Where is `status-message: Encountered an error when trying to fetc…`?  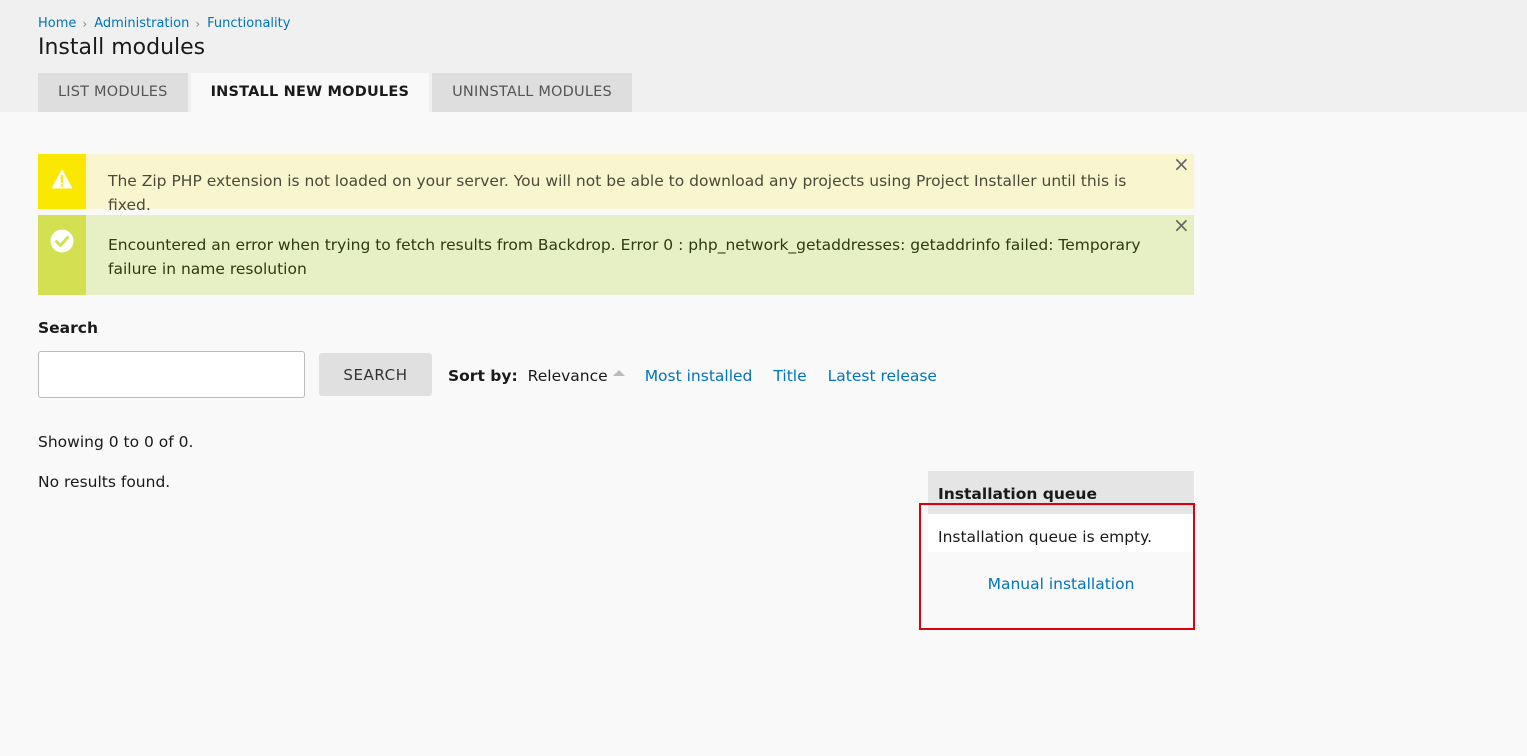
status-message: Encountered an error when trying to fetc… is located at coordinates (616, 255).